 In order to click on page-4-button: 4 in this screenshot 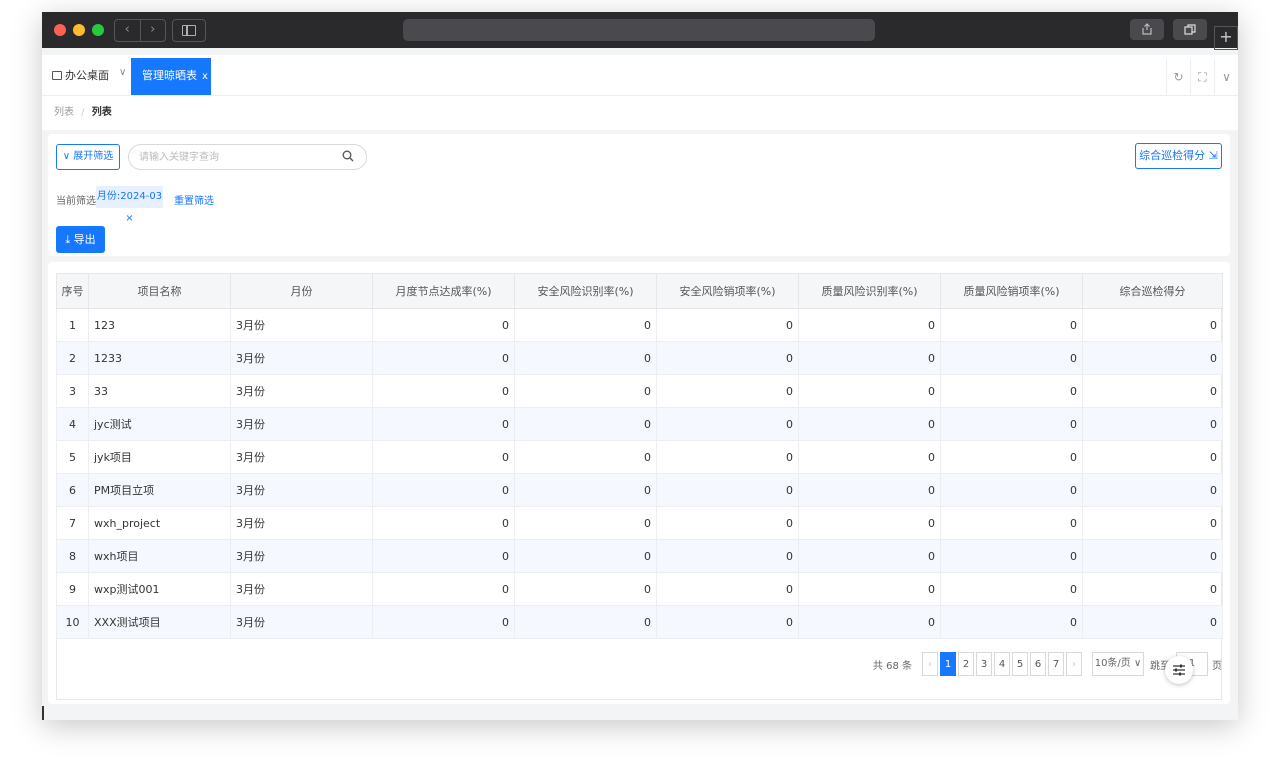, I will do `click(1002, 664)`.